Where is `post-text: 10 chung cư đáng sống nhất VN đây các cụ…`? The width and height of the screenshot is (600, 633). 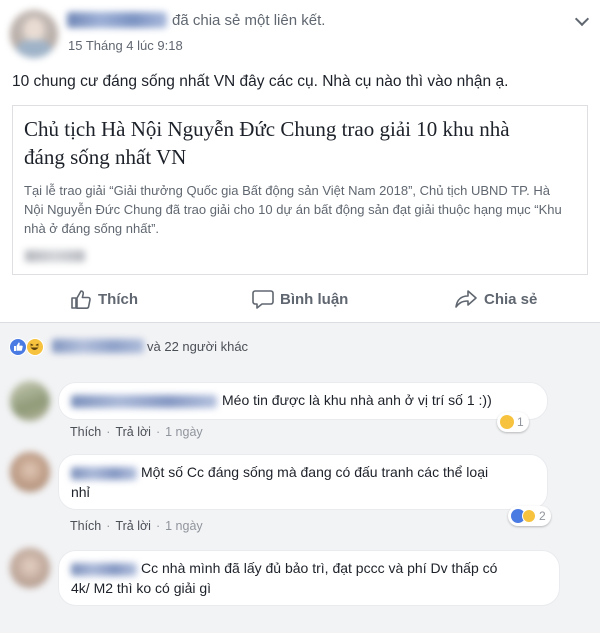 post-text: 10 chung cư đáng sống nhất VN đây các cụ… is located at coordinates (260, 81).